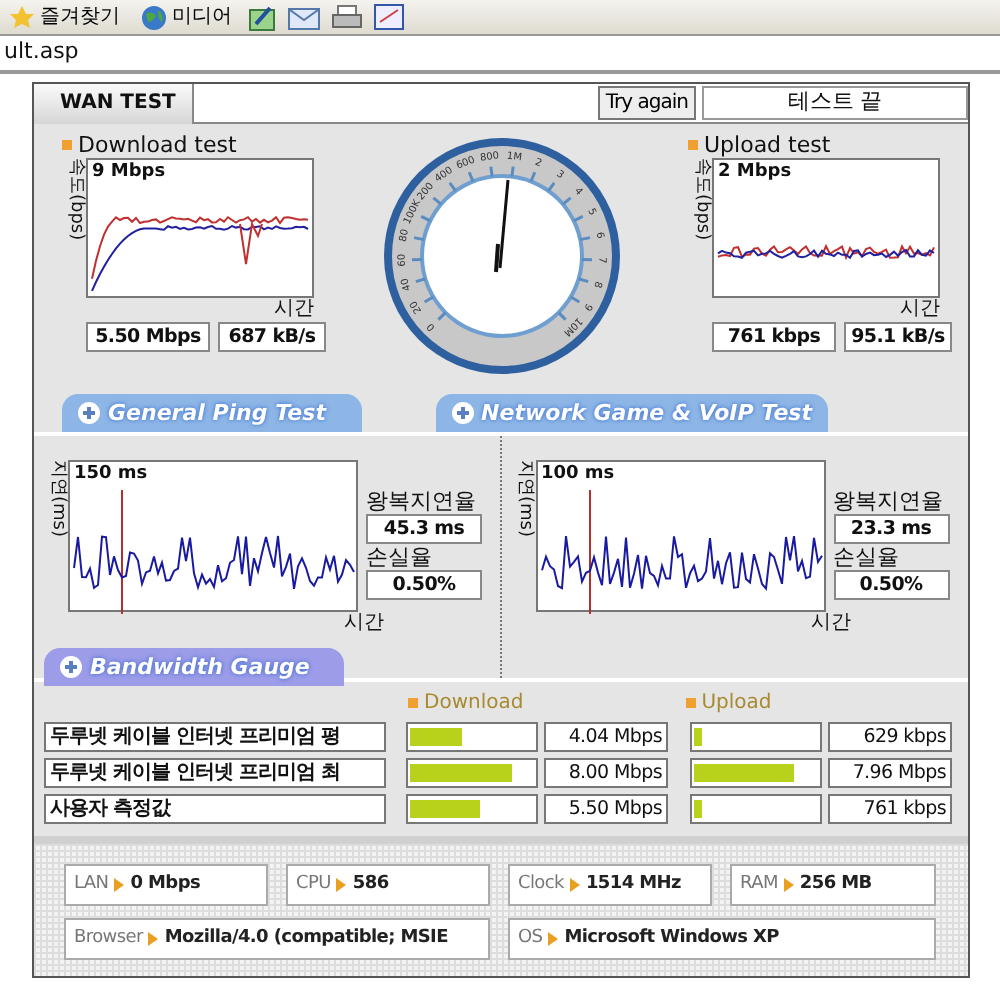 This screenshot has height=1000, width=1000. What do you see at coordinates (835, 103) in the screenshot?
I see `status-field: 테스트 끝` at bounding box center [835, 103].